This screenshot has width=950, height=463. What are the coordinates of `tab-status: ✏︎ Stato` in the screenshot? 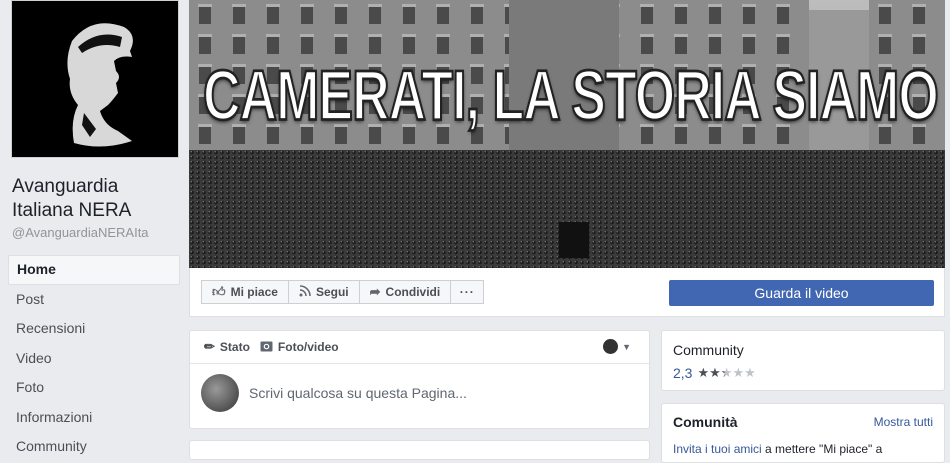 It's located at (227, 347).